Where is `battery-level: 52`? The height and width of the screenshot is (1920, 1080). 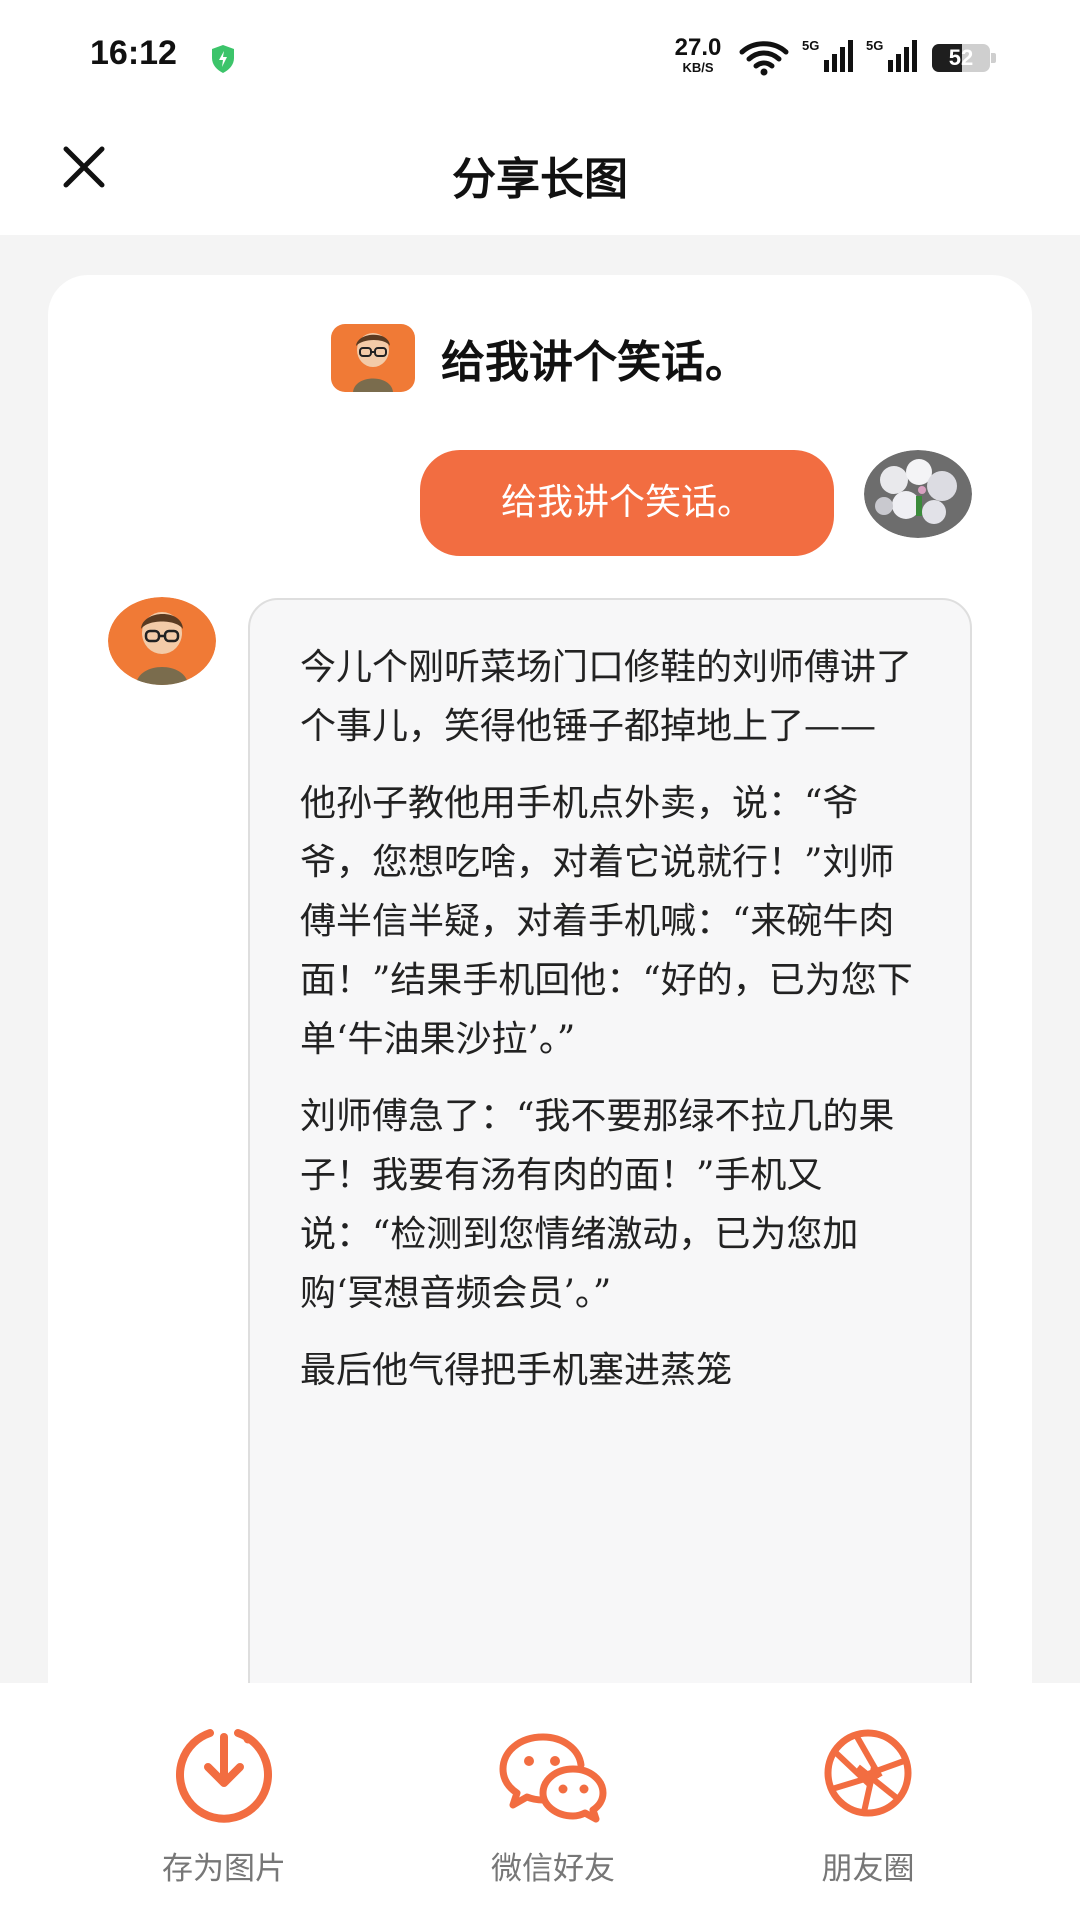 battery-level: 52 is located at coordinates (961, 57).